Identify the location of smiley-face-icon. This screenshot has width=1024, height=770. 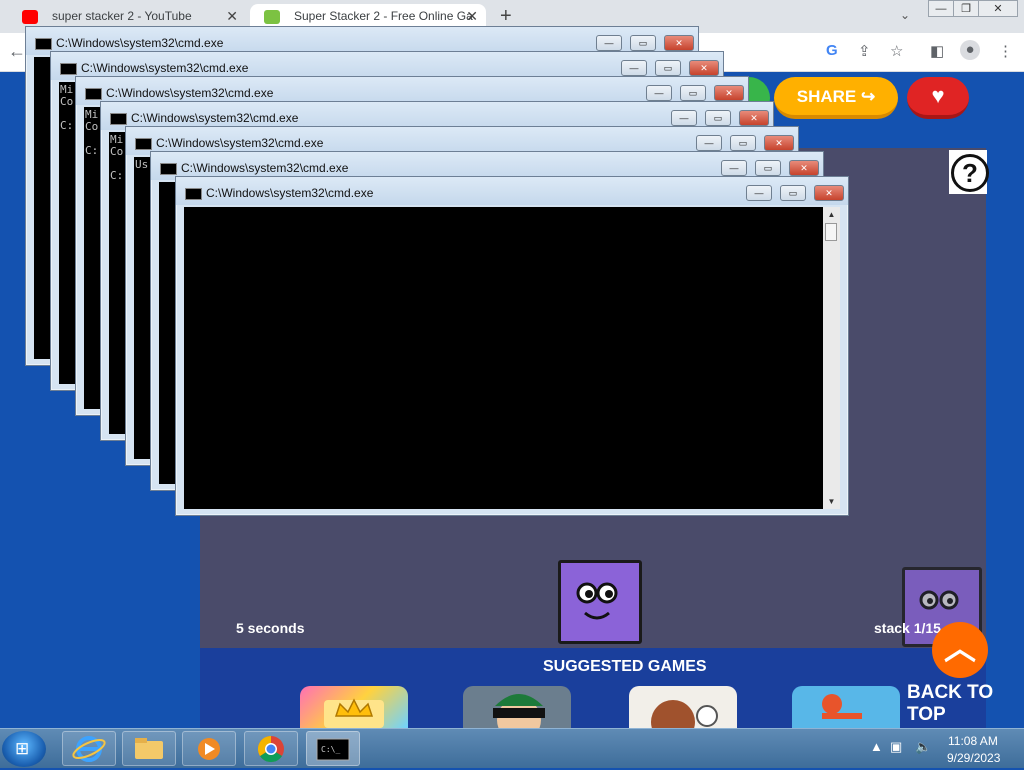
(597, 601).